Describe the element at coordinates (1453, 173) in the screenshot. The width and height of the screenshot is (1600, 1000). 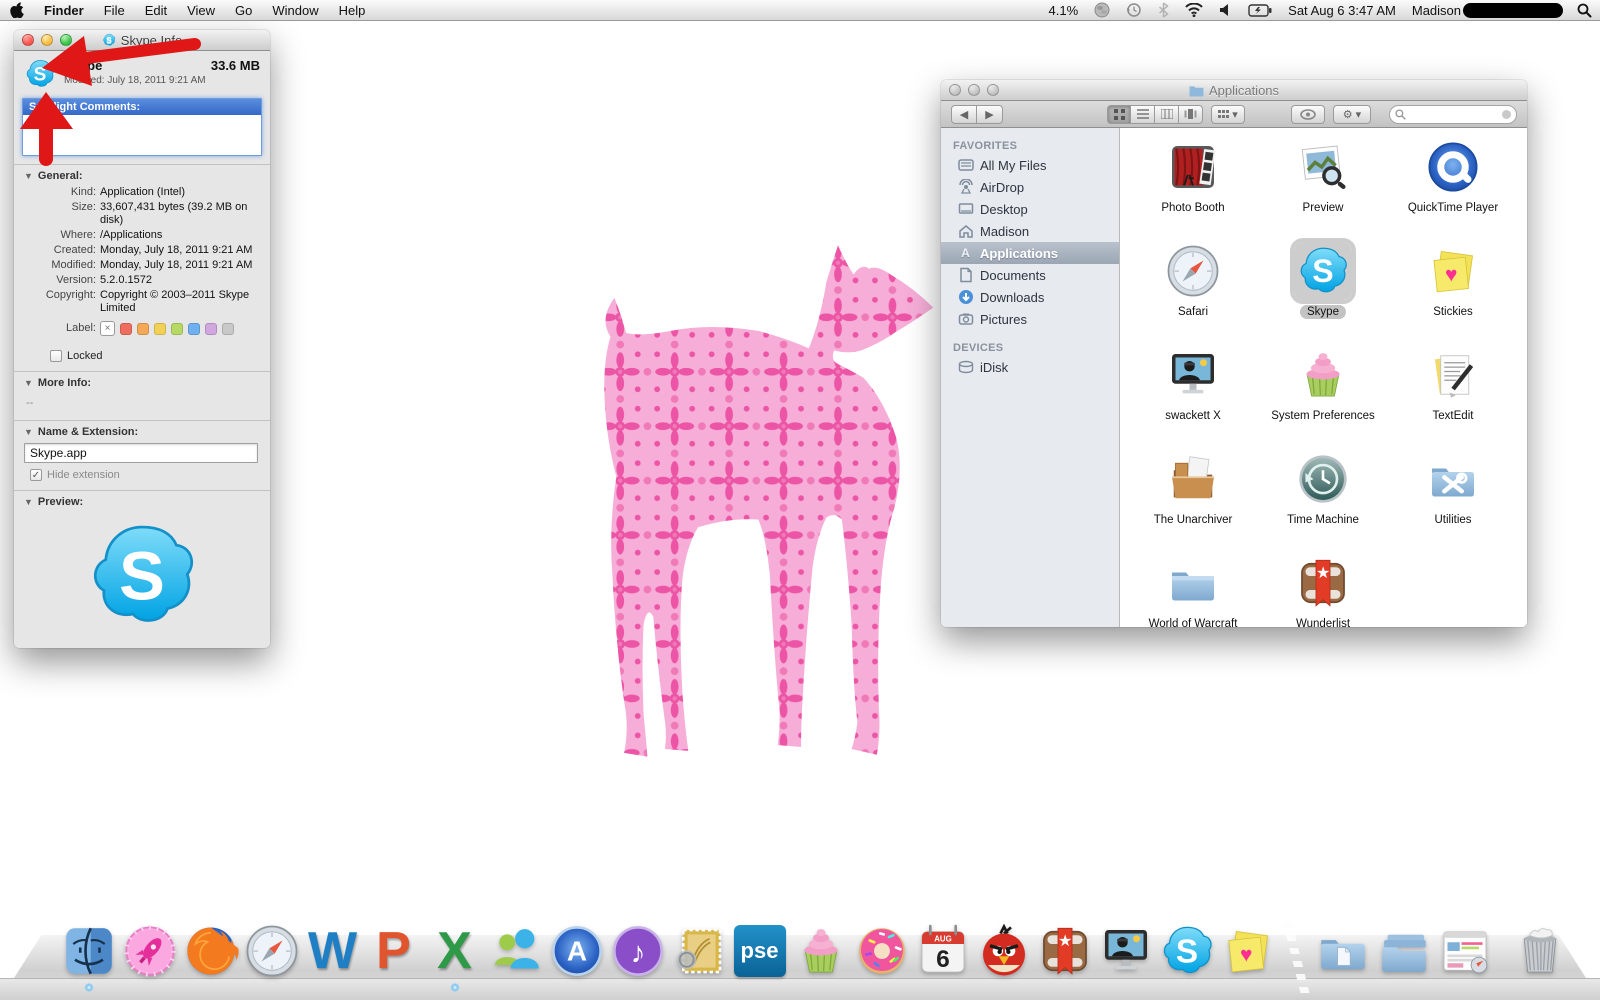
I see `app-quicktime-player: QuickTime Player` at that location.